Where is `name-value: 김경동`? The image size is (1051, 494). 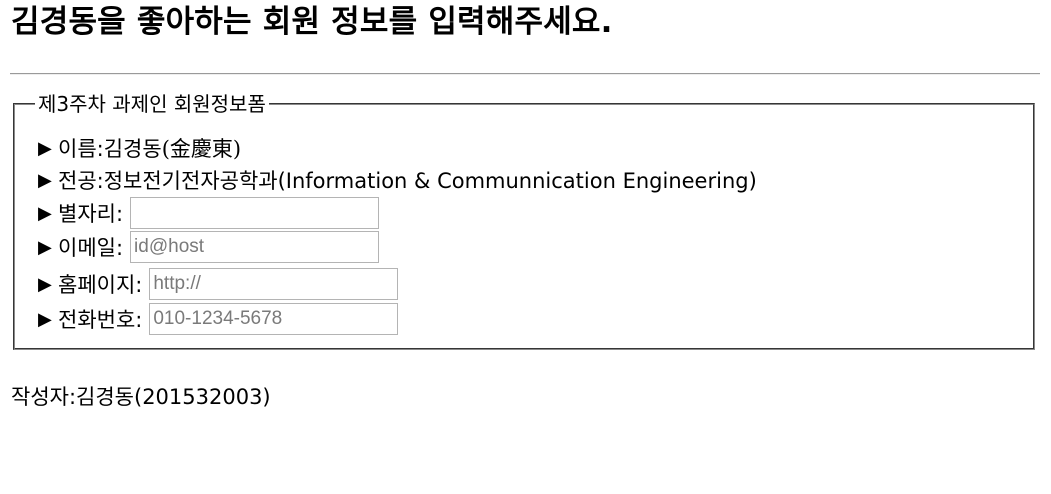
name-value: 김경동 is located at coordinates (132, 149).